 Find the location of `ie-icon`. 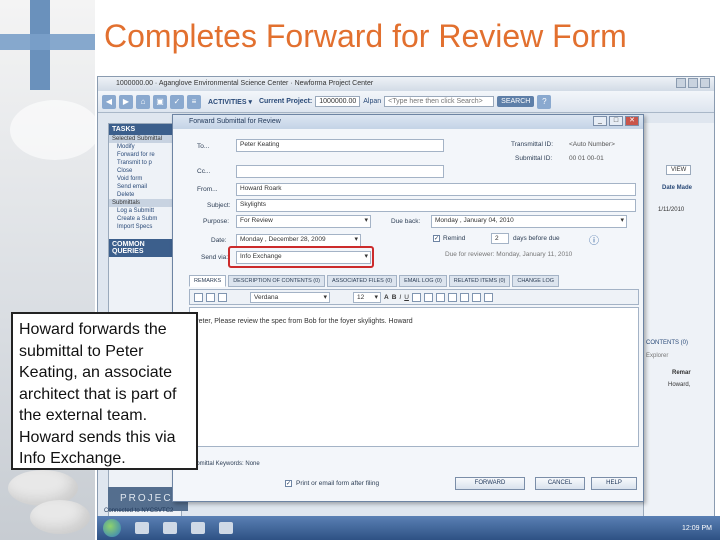

ie-icon is located at coordinates (142, 528).